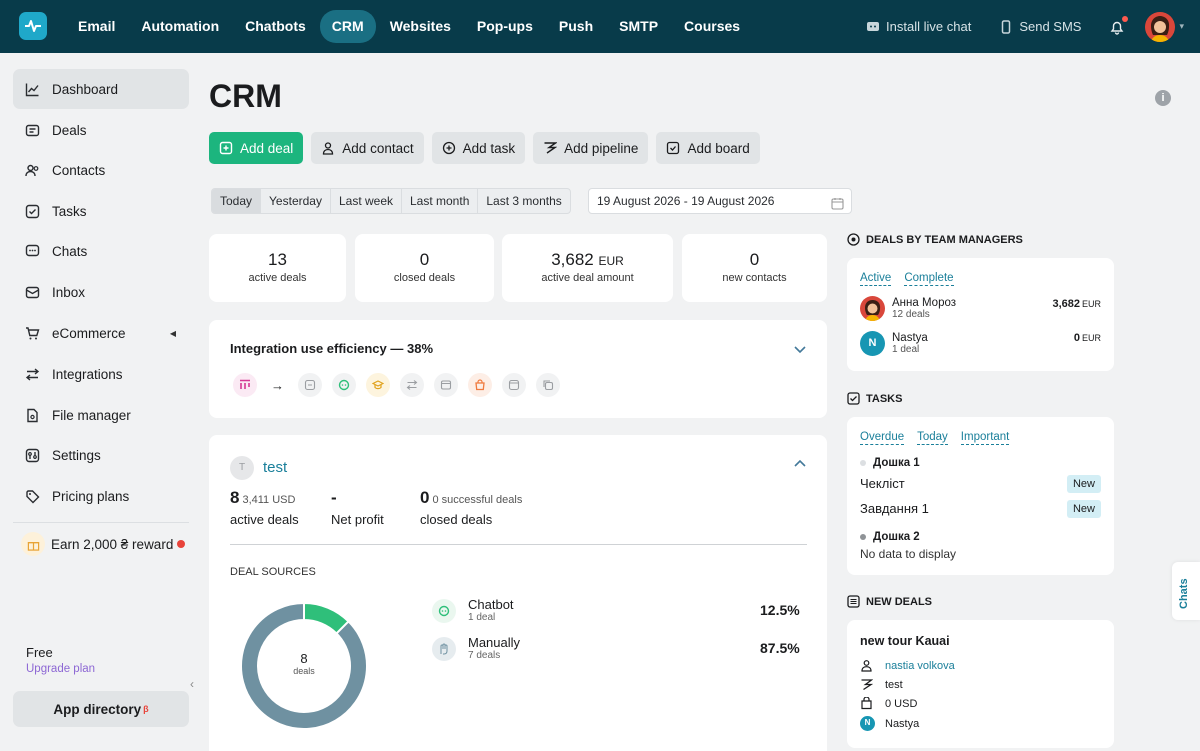 Image resolution: width=1200 pixels, height=751 pixels. Describe the element at coordinates (69, 211) in the screenshot. I see `sidebar-item-label: Tasks` at that location.